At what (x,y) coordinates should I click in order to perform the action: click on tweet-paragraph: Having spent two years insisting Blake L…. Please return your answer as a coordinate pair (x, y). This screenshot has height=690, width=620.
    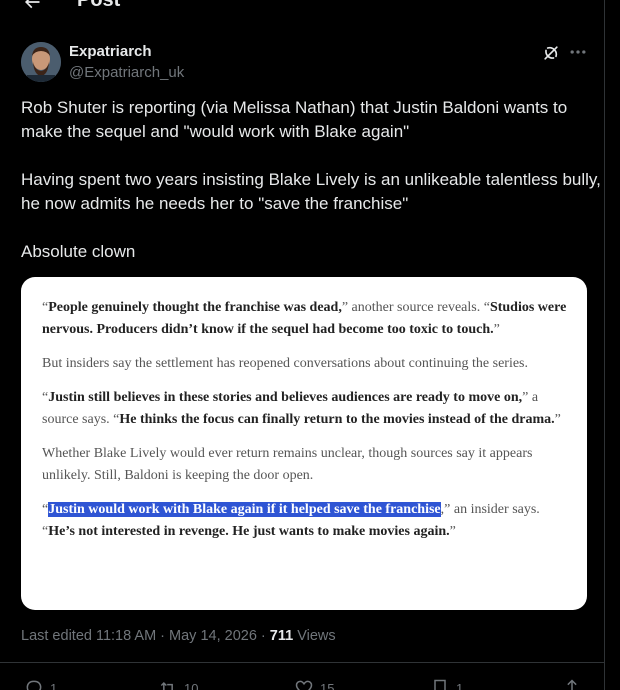
    Looking at the image, I should click on (311, 191).